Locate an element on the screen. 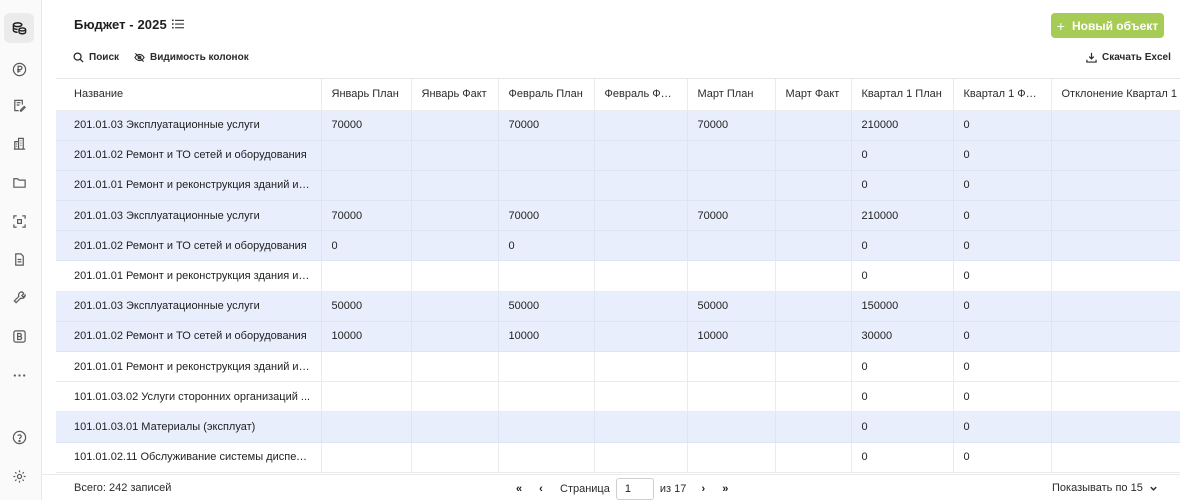 The image size is (1180, 500). search-button: Поиск is located at coordinates (96, 57).